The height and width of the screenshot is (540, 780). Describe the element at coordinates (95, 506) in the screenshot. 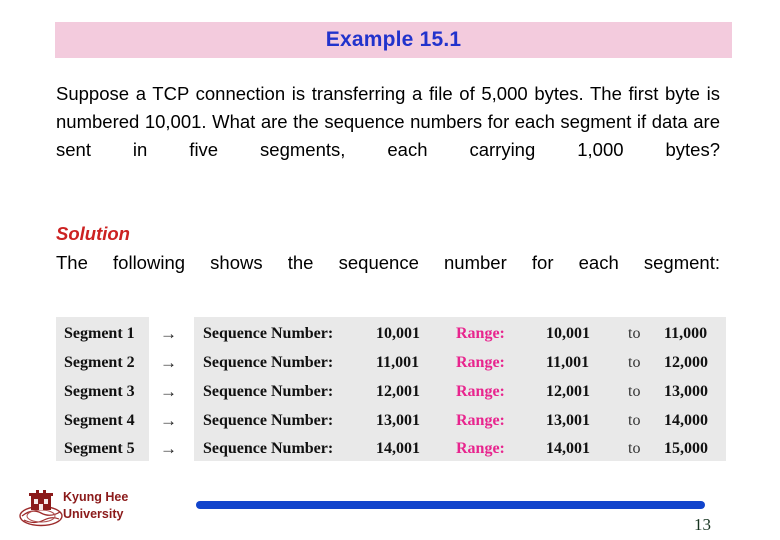

I see `university-name: Kyung Hee University` at that location.